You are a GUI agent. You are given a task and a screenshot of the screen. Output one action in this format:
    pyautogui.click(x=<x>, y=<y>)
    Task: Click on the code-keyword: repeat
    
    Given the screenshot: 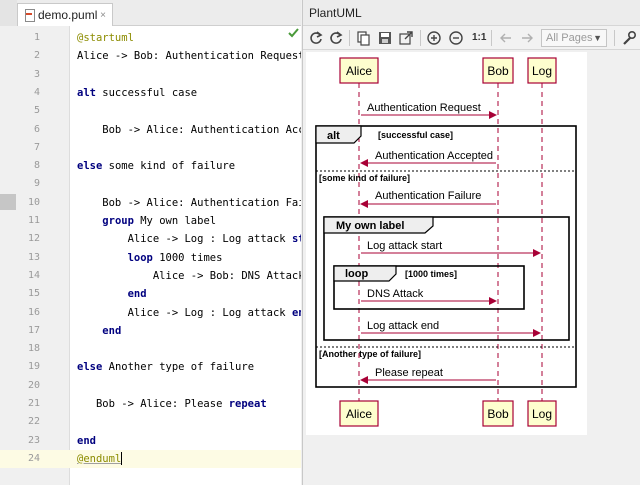 What is the action you would take?
    pyautogui.click(x=247, y=404)
    